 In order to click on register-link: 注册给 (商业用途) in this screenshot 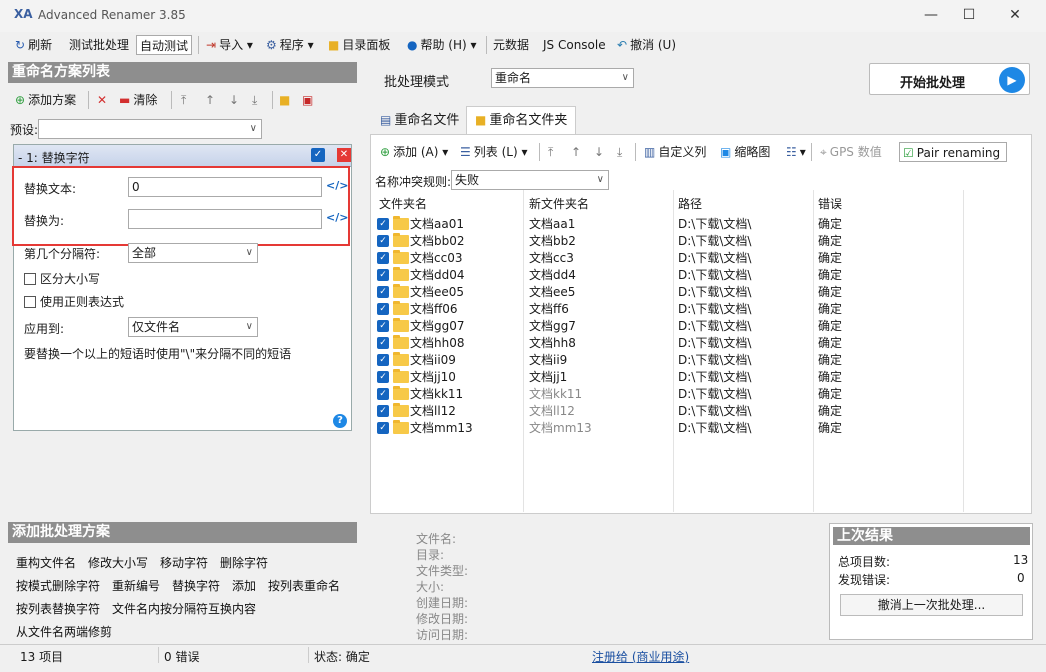, I will do `click(640, 656)`.